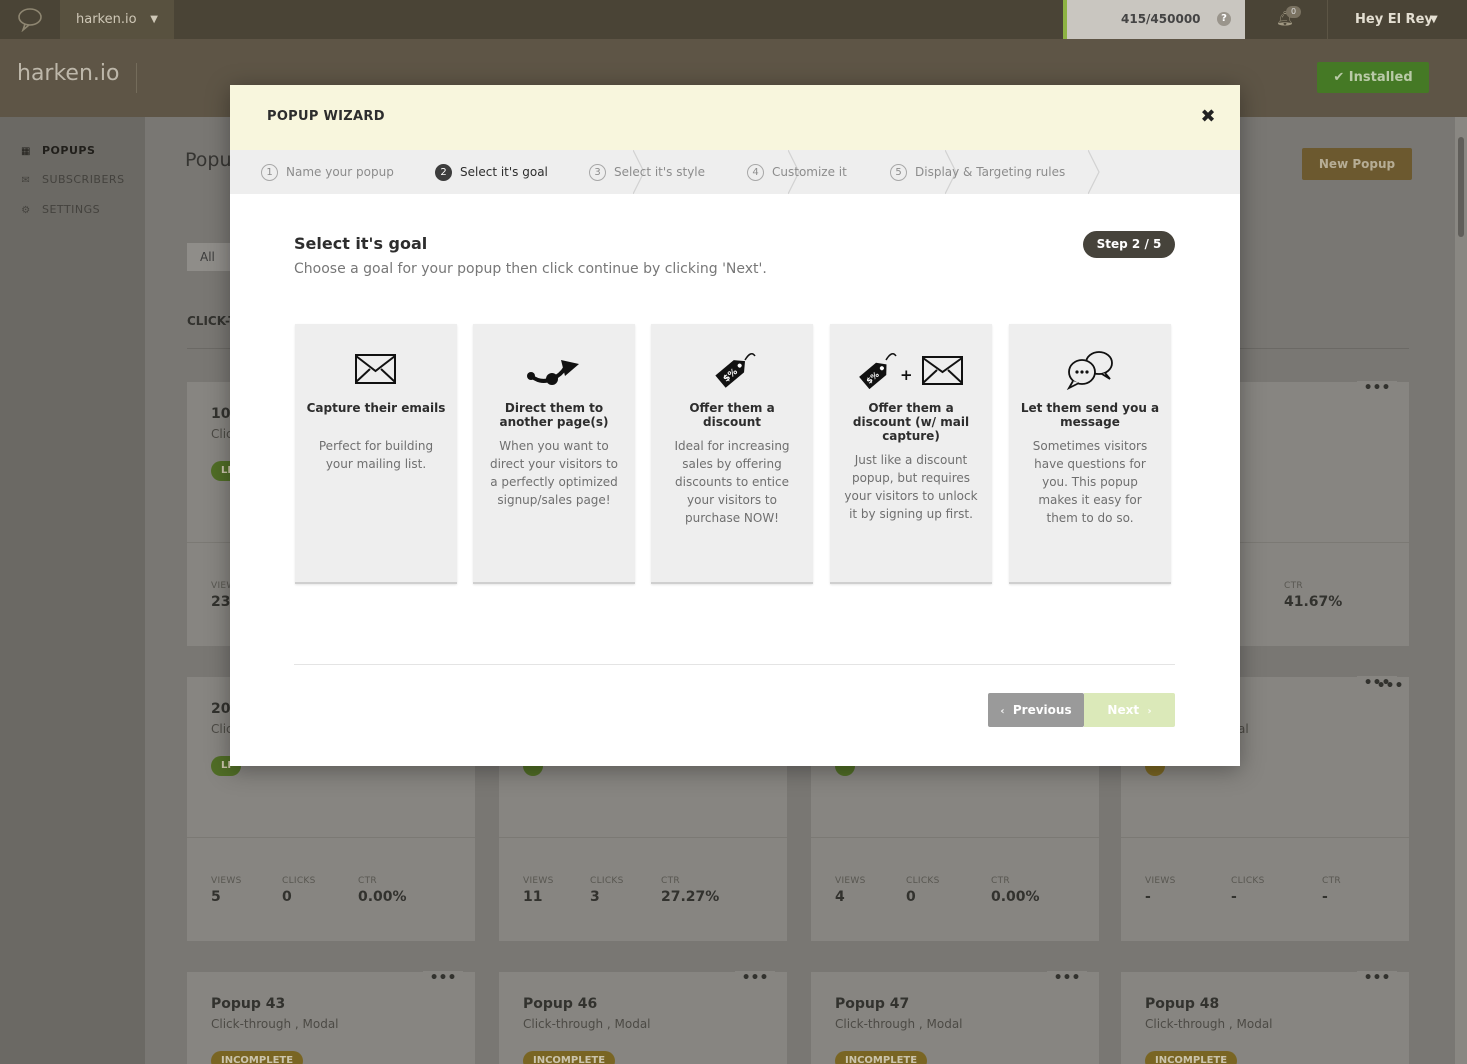 Image resolution: width=1467 pixels, height=1064 pixels. Describe the element at coordinates (375, 369) in the screenshot. I see `envelope-icon` at that location.